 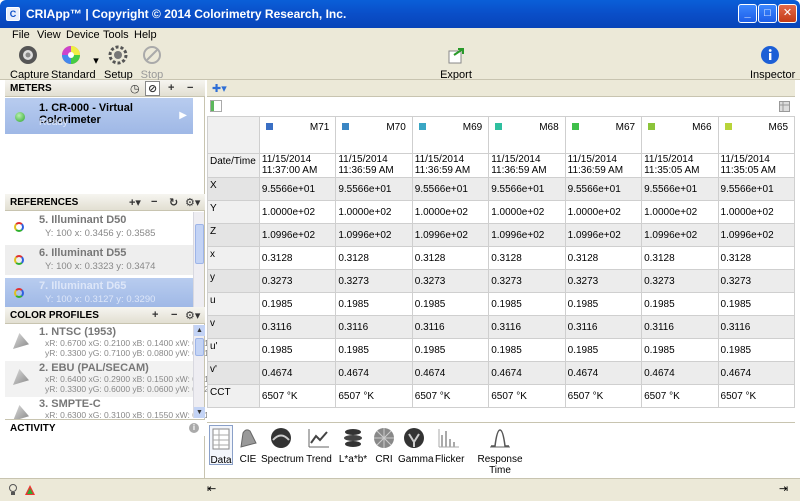 What do you see at coordinates (21, 35) in the screenshot?
I see `menu-file: File` at bounding box center [21, 35].